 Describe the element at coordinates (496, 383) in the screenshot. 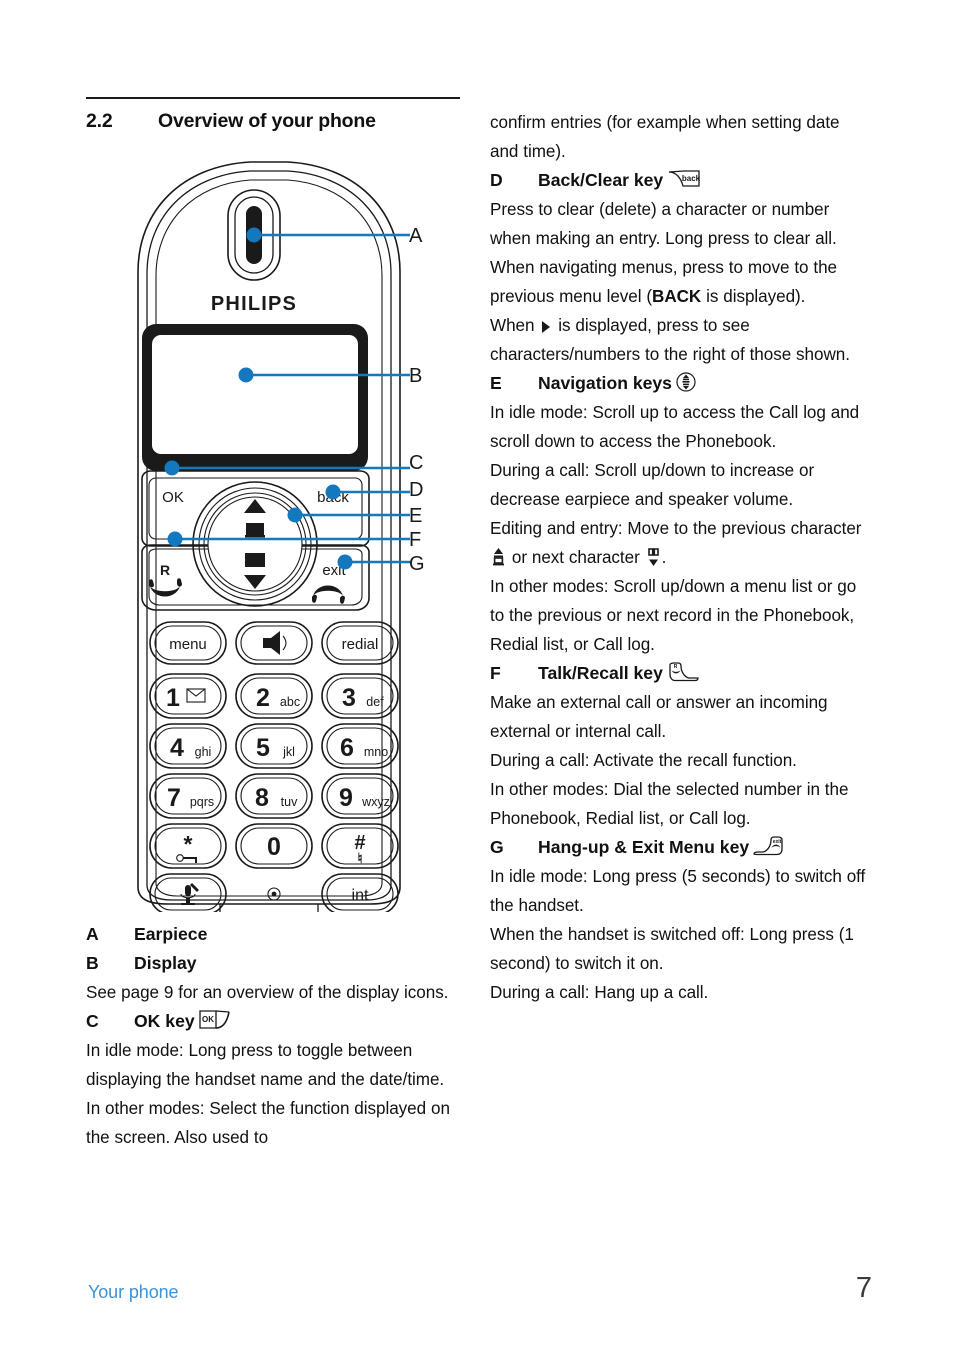

I see `item-e-letter: E` at that location.